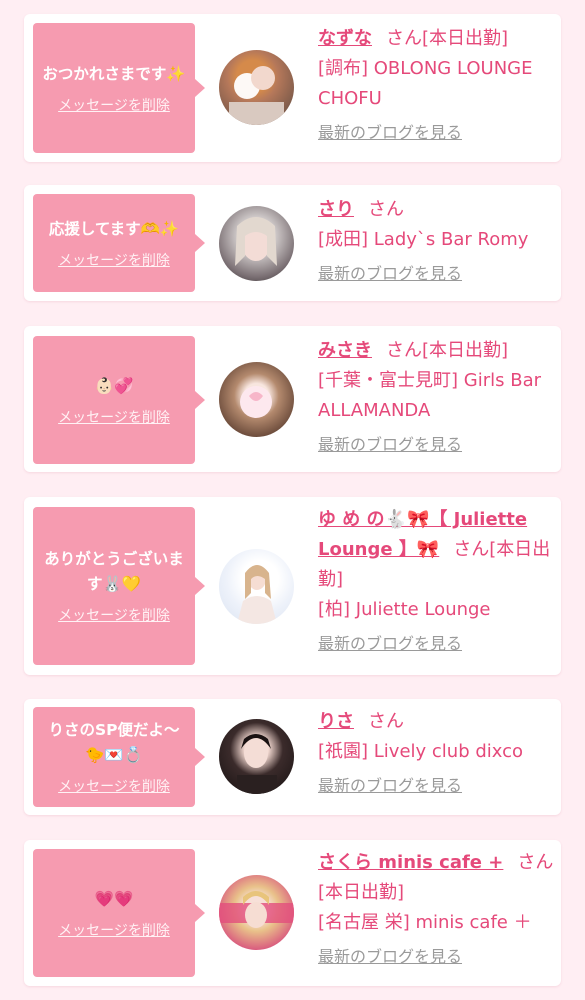 This screenshot has width=585, height=1000. I want to click on cast-name-link: なずな, so click(345, 38).